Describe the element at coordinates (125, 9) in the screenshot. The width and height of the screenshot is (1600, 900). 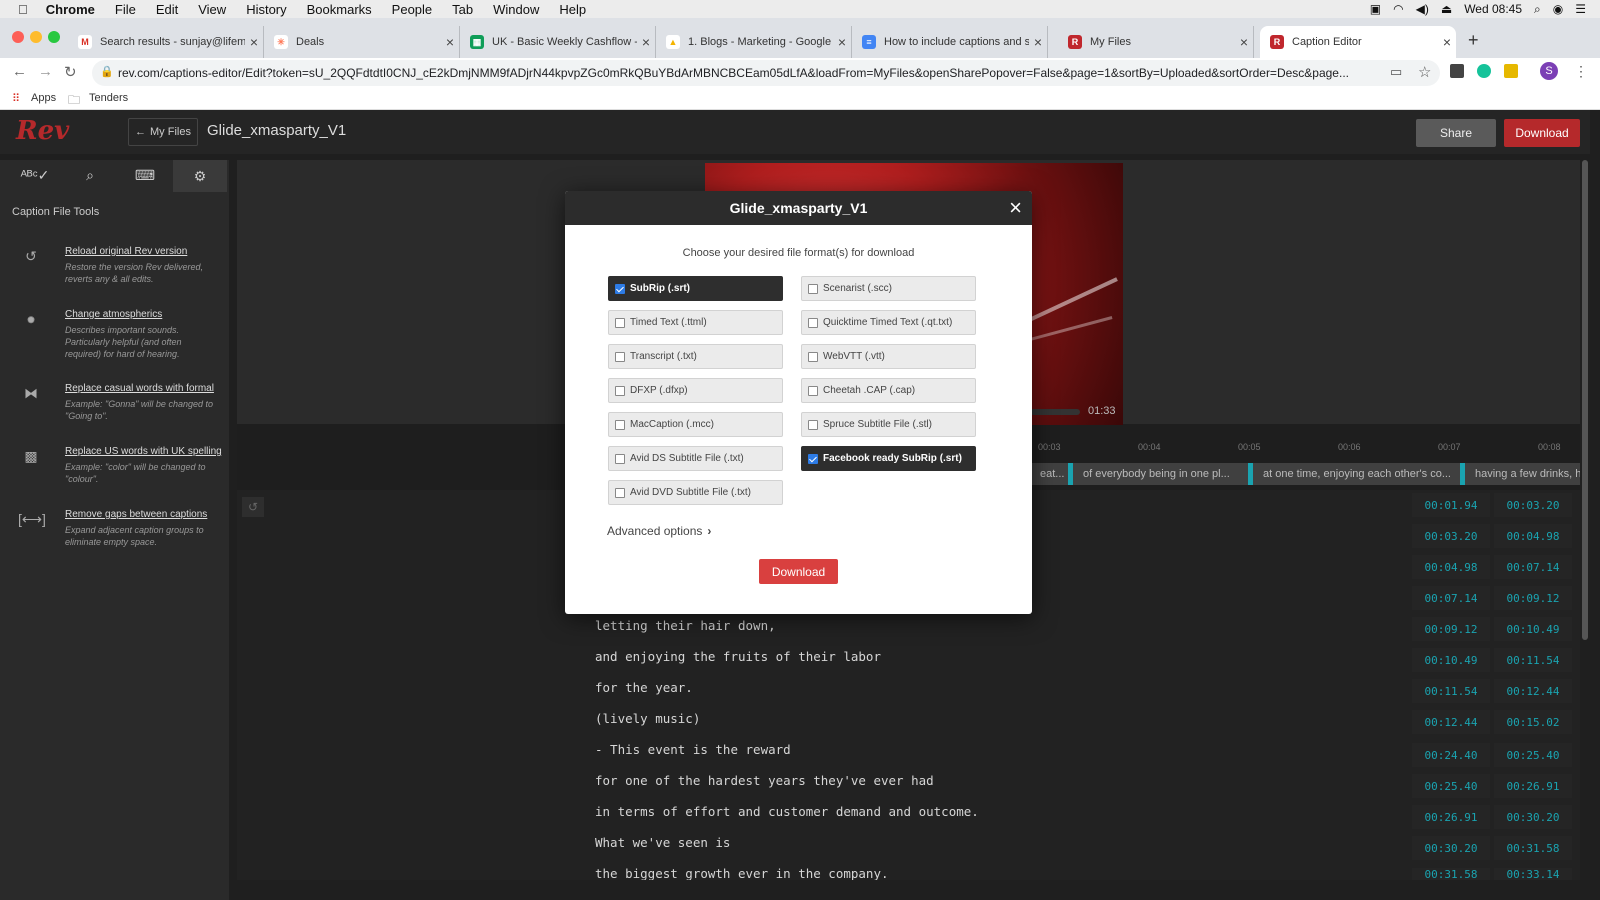
I see `menu-file: File` at that location.